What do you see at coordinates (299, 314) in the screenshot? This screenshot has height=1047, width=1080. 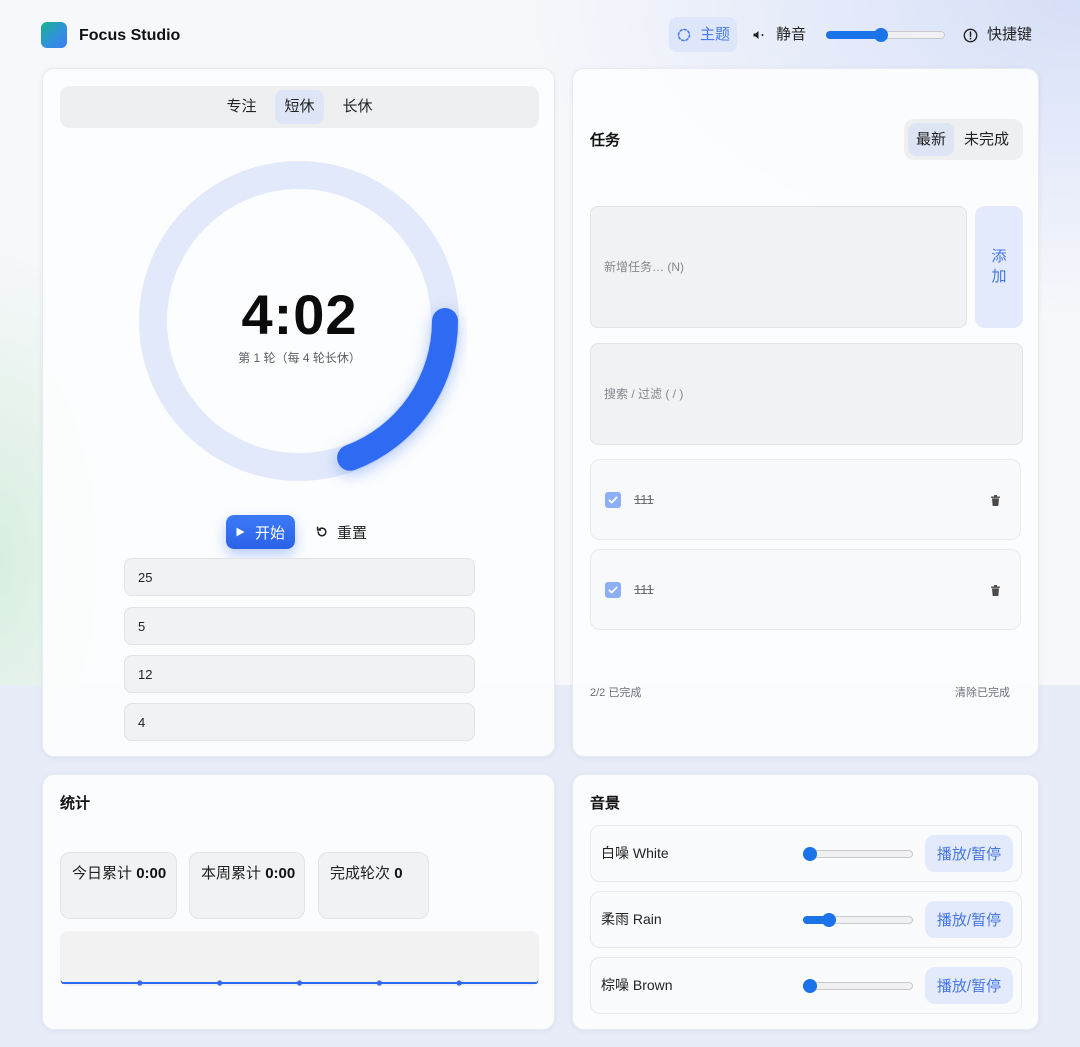 I see `timer-display: 4:02` at bounding box center [299, 314].